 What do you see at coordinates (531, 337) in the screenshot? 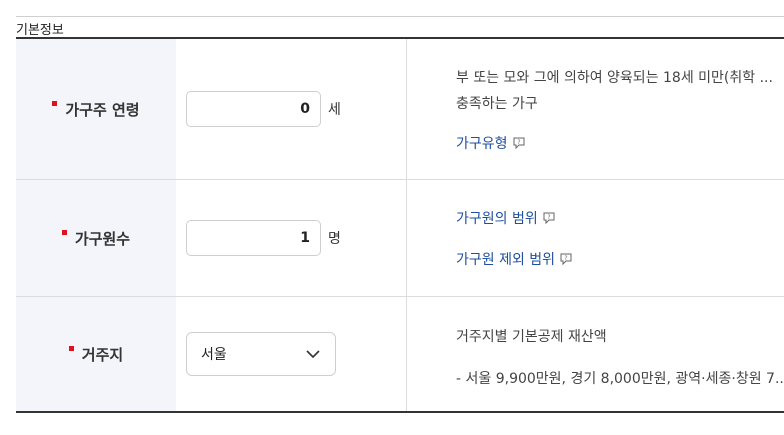
I see `desc-line: 거주지별 기본공제 재산액` at bounding box center [531, 337].